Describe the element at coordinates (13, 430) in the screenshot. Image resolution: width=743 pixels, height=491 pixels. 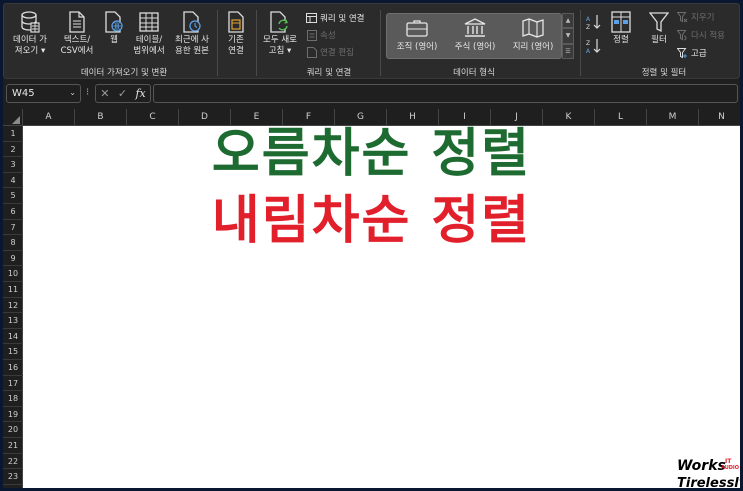
I see `row-header: 20` at that location.